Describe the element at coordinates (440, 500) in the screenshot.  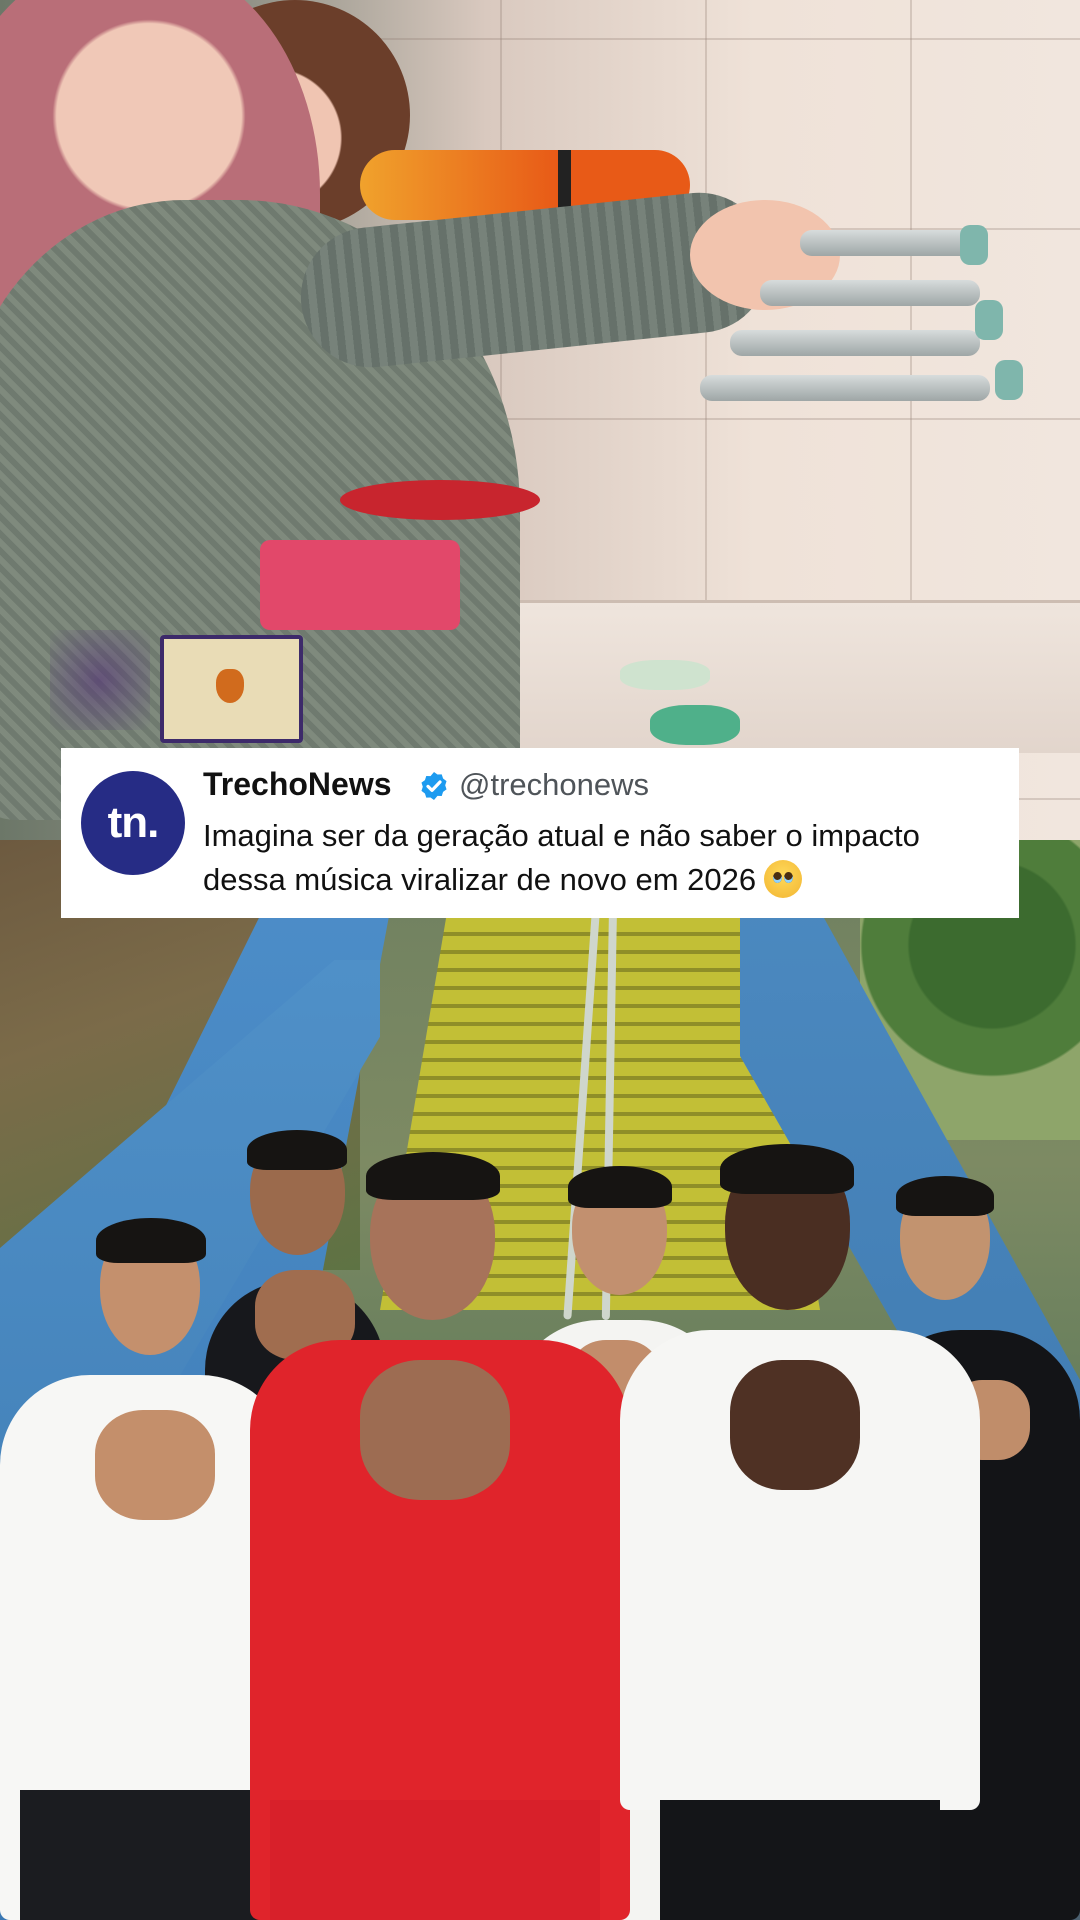
I see `red-cup` at that location.